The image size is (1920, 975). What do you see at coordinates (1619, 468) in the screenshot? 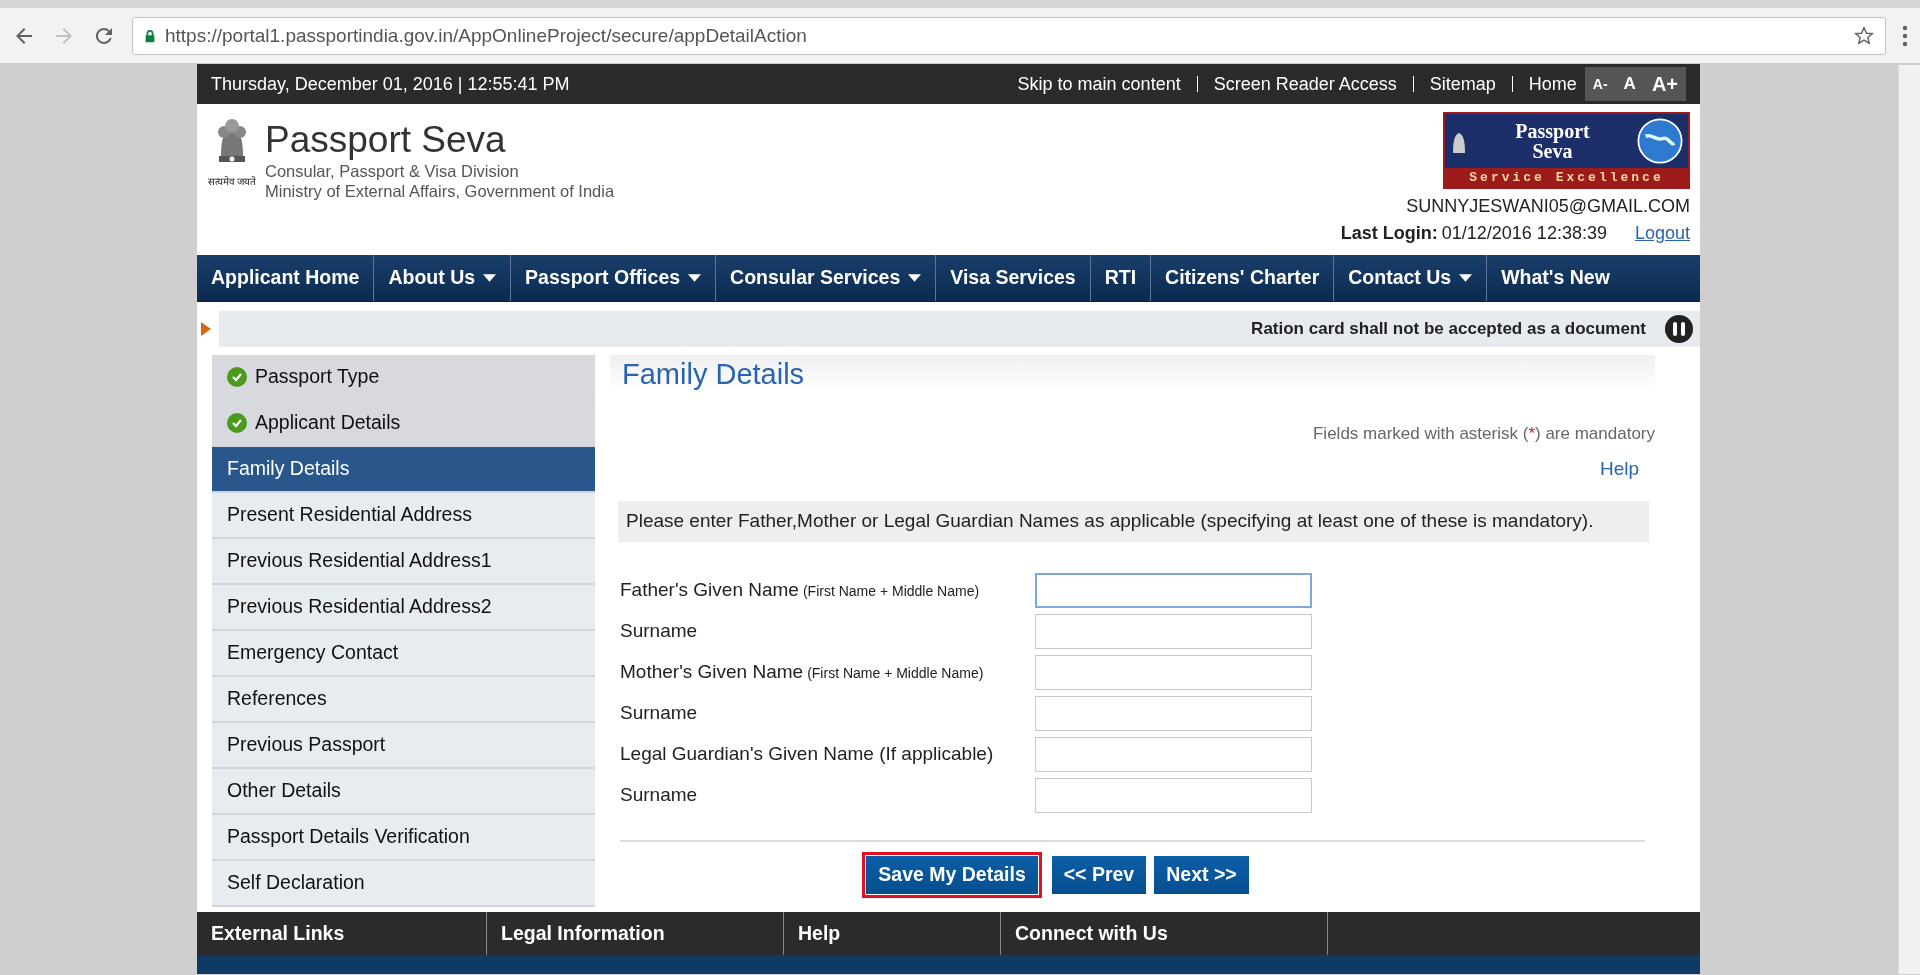
I see `help-link: Help` at bounding box center [1619, 468].